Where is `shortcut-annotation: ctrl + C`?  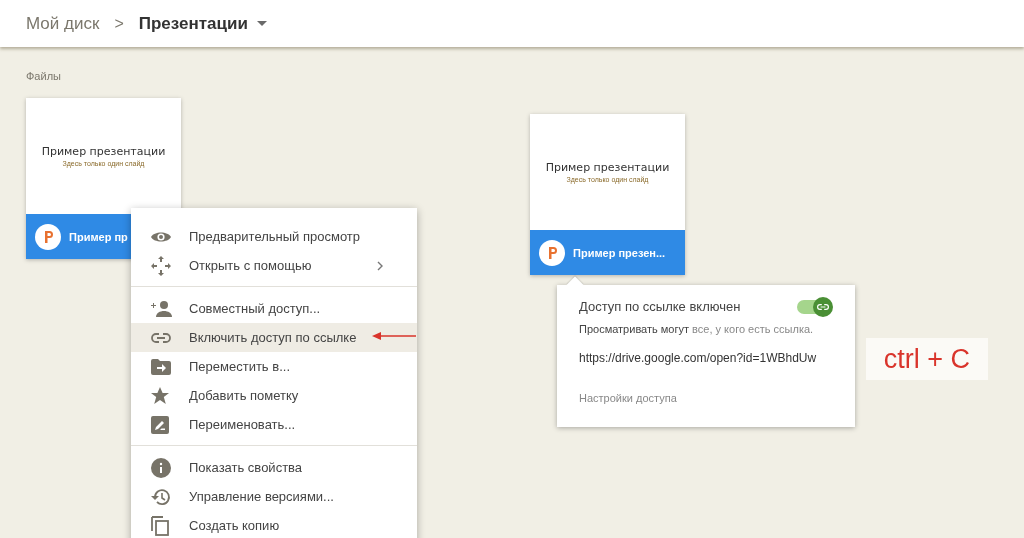 shortcut-annotation: ctrl + C is located at coordinates (927, 359).